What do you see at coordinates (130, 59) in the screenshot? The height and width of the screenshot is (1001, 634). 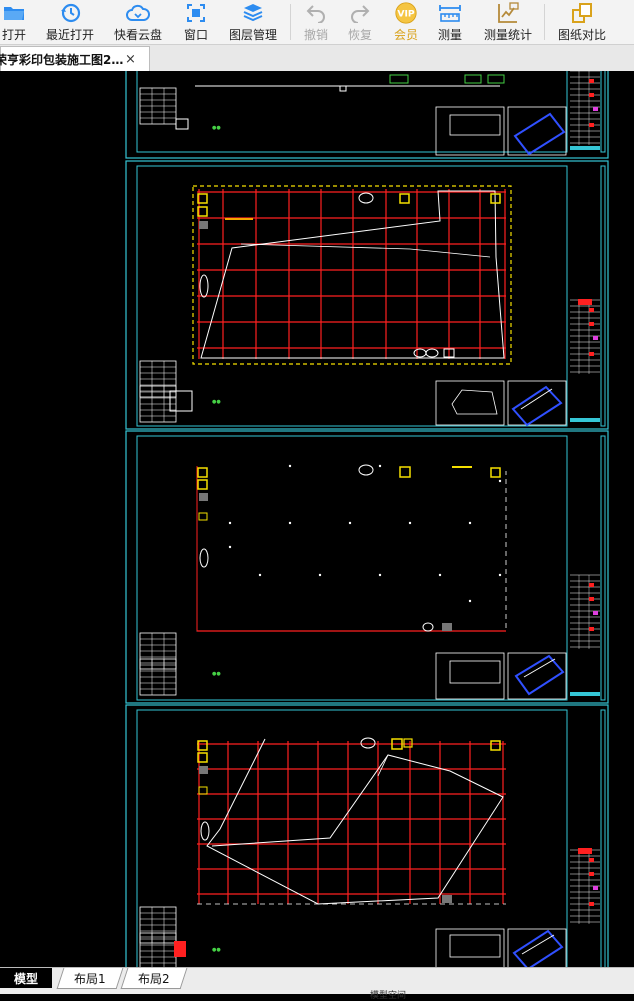 I see `close-icon: ×` at bounding box center [130, 59].